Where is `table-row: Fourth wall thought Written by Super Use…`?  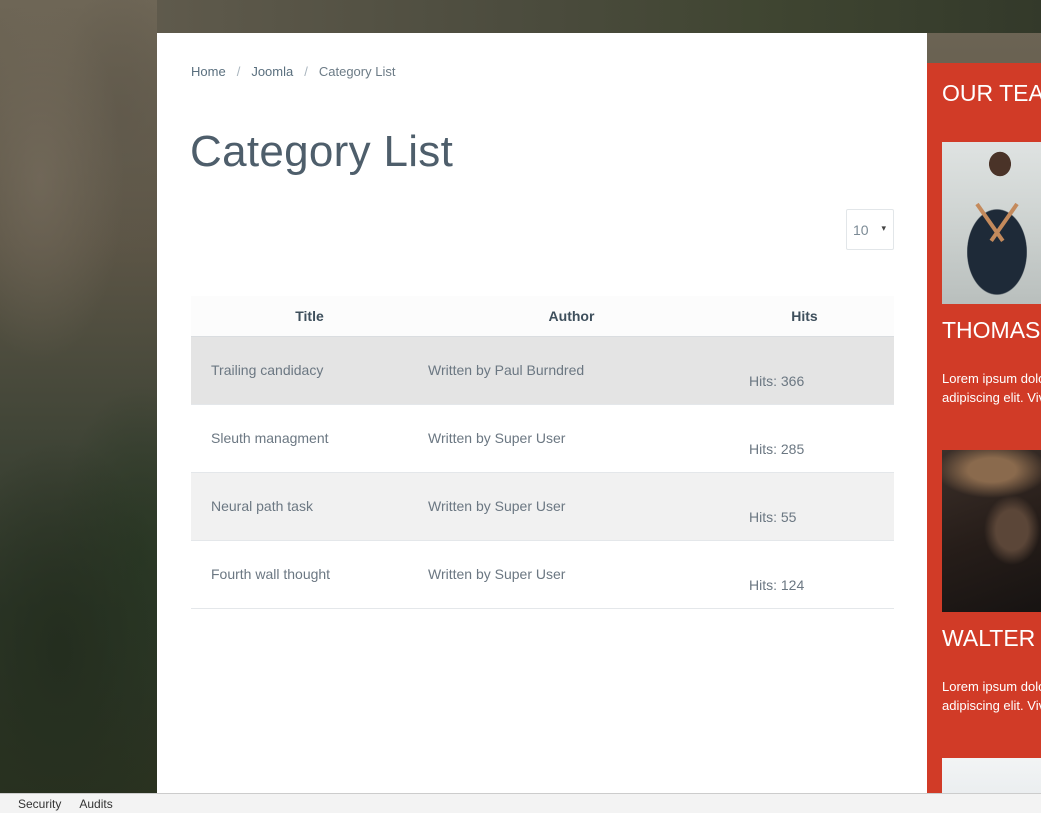 table-row: Fourth wall thought Written by Super Use… is located at coordinates (542, 574).